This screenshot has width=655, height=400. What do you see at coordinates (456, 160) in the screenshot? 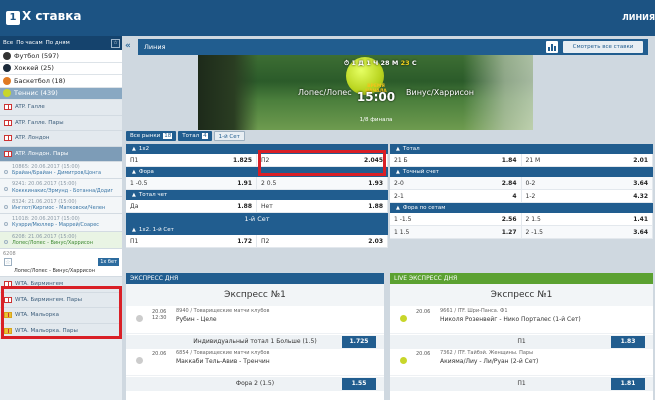
I see `odd-cell: 21 Б 1.84` at bounding box center [456, 160].